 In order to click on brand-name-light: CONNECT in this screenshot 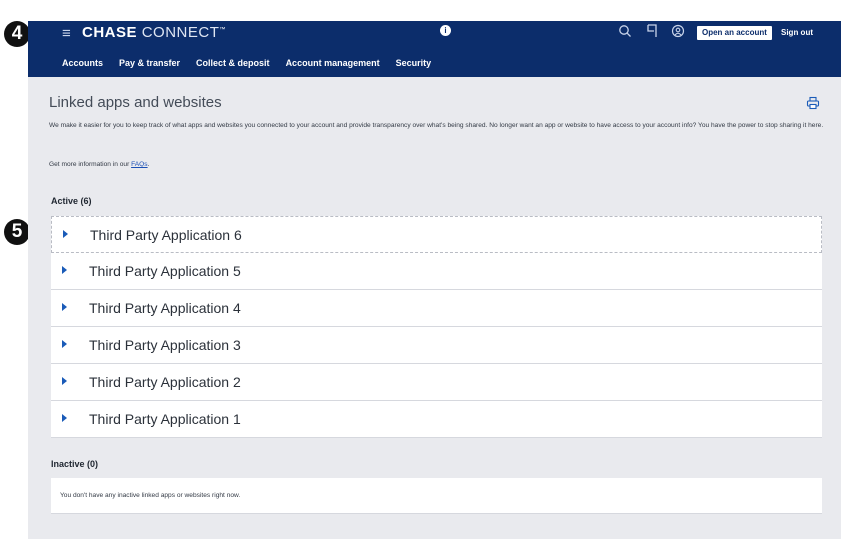, I will do `click(180, 32)`.